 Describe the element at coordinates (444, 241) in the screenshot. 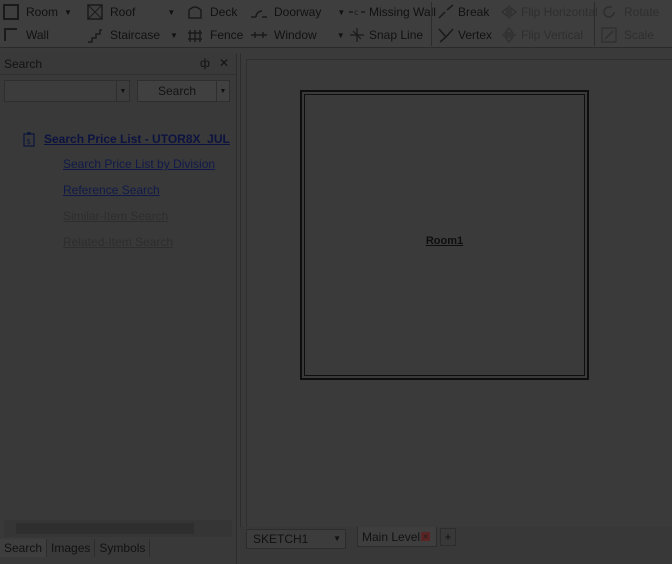

I see `room-label: Room1` at that location.